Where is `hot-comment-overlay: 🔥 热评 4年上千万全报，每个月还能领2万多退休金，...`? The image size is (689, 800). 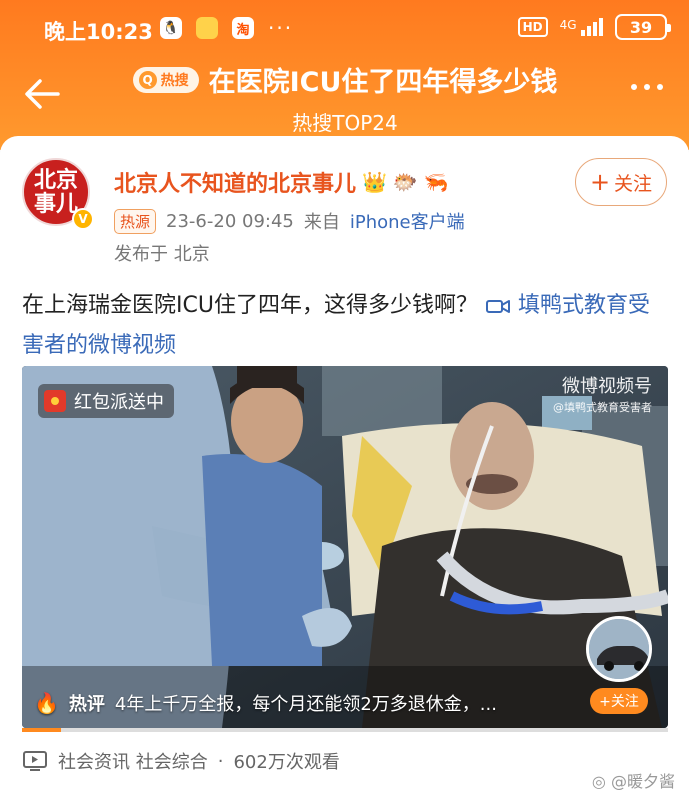 hot-comment-overlay: 🔥 热评 4年上千万全报，每个月还能领2万多退休金，... is located at coordinates (314, 703).